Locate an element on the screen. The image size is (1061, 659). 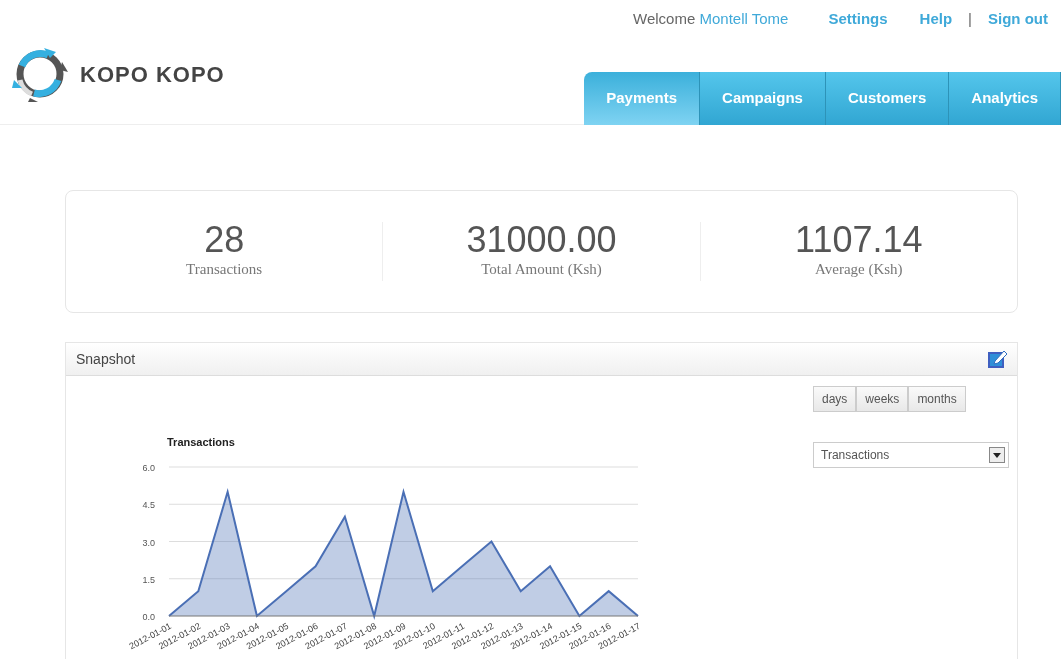
axis-tick-label: 4.5 is located at coordinates (148, 505).